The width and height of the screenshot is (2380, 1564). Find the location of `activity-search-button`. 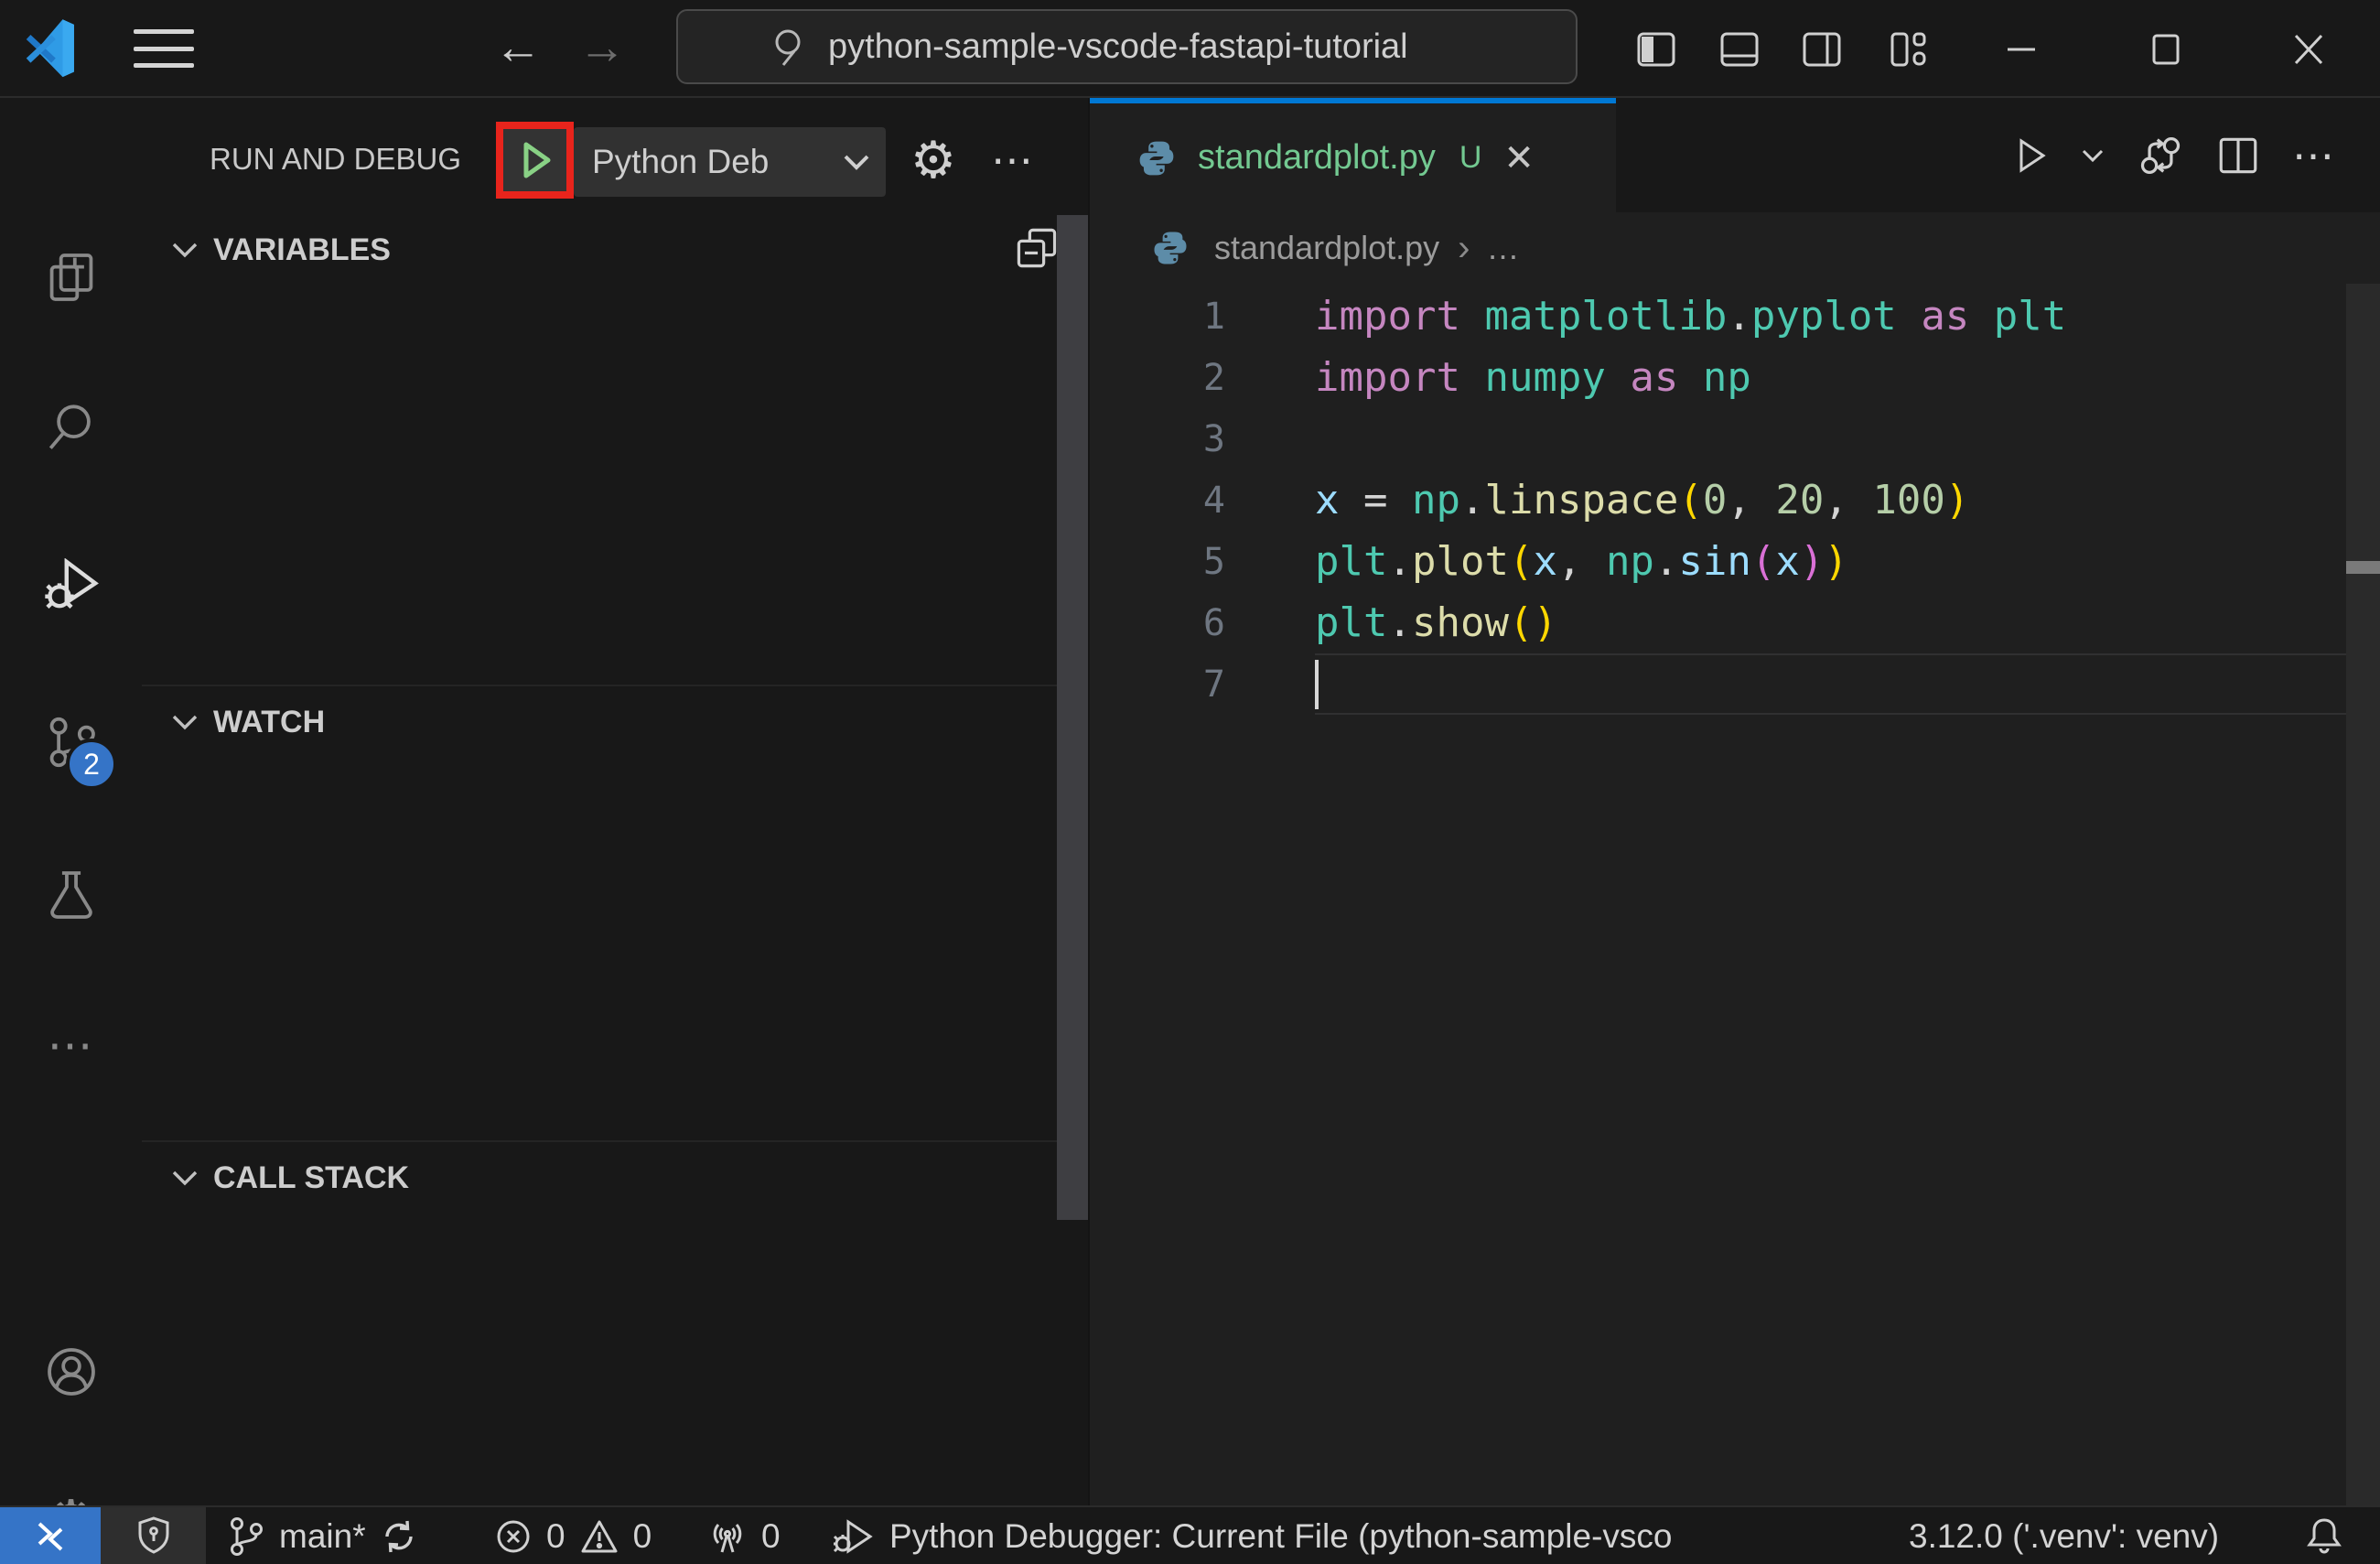

activity-search-button is located at coordinates (71, 427).